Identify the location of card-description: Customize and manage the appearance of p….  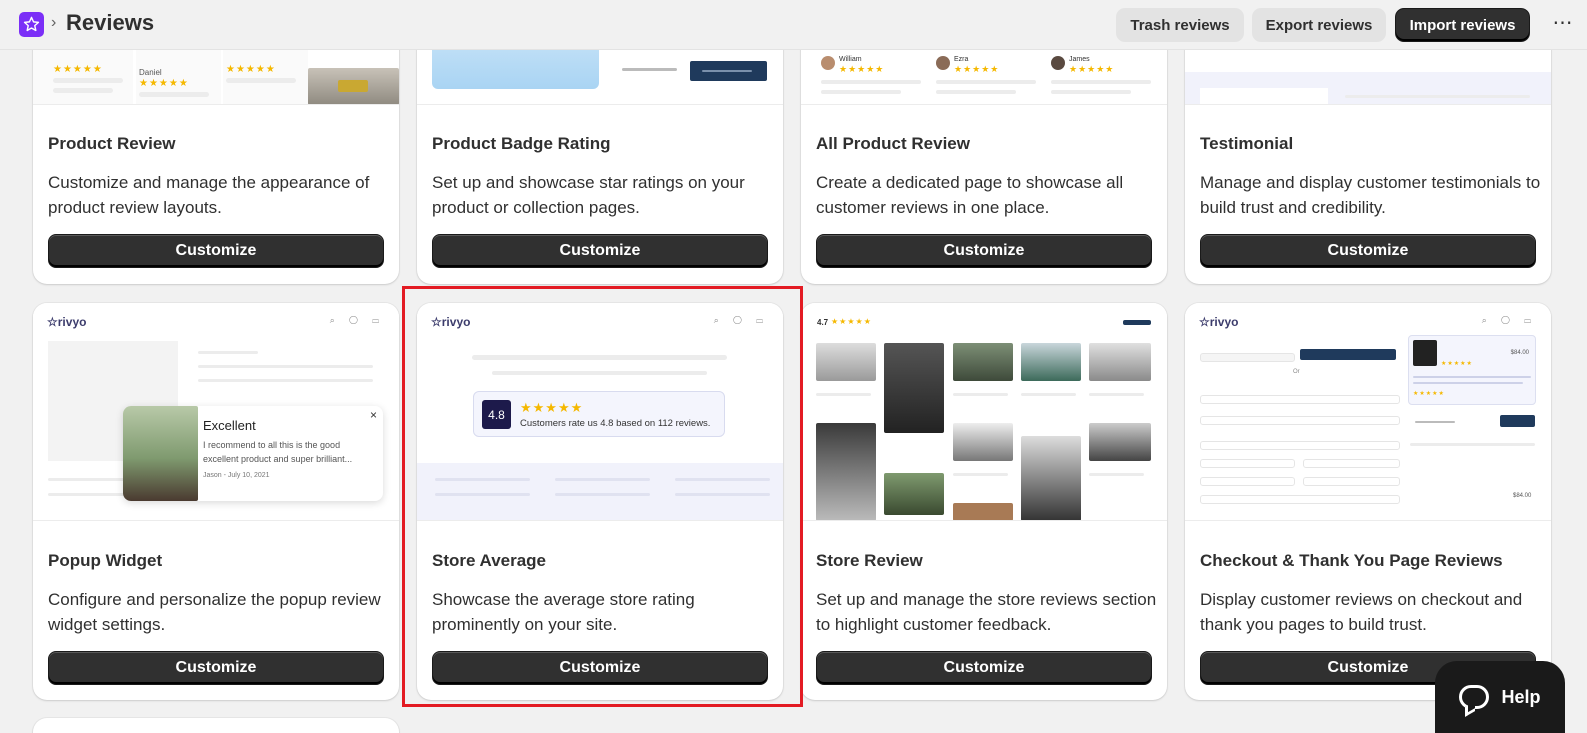
(209, 195).